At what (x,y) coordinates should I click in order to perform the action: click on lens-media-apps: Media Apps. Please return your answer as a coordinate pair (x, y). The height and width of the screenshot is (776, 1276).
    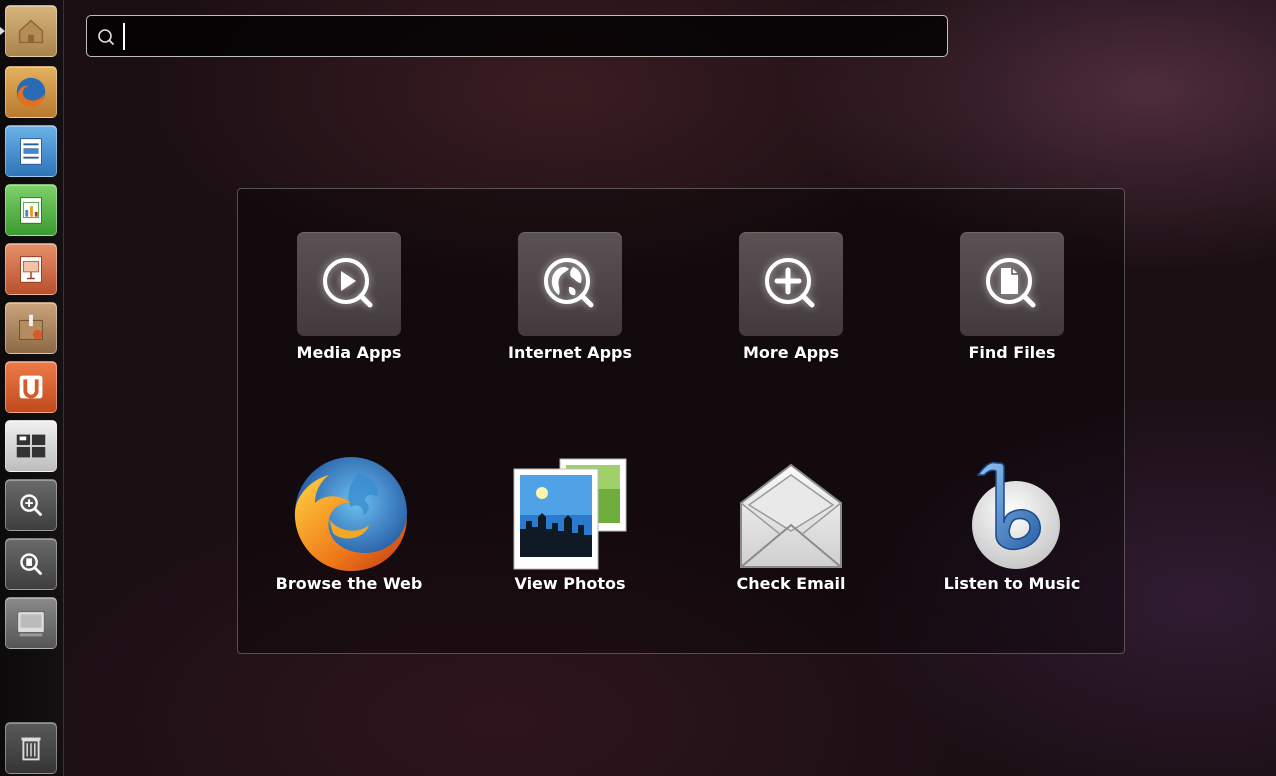
    Looking at the image, I should click on (349, 302).